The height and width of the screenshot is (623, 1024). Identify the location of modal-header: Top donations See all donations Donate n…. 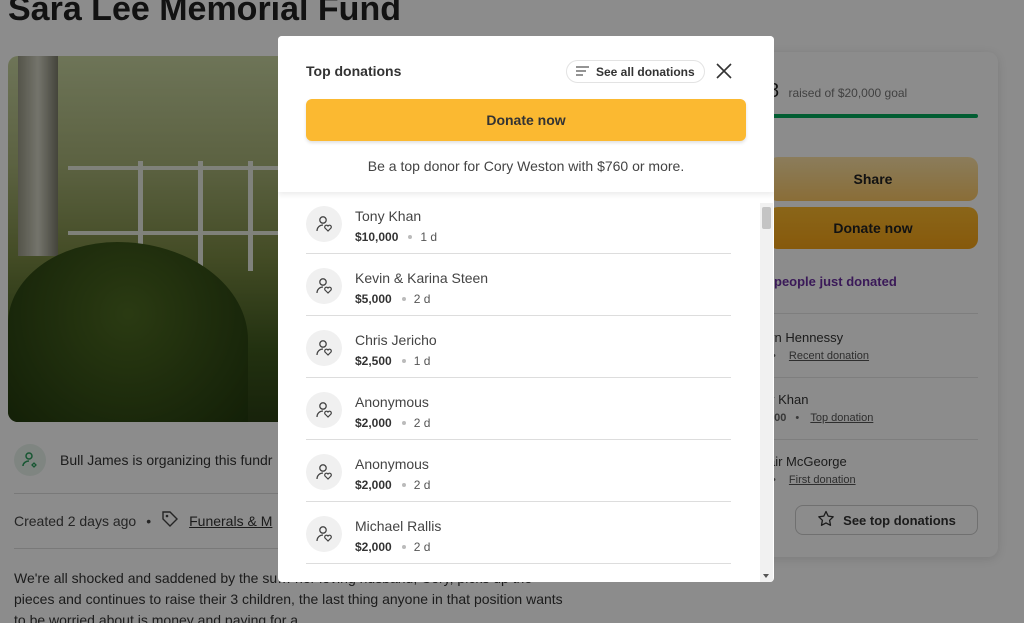
(526, 114).